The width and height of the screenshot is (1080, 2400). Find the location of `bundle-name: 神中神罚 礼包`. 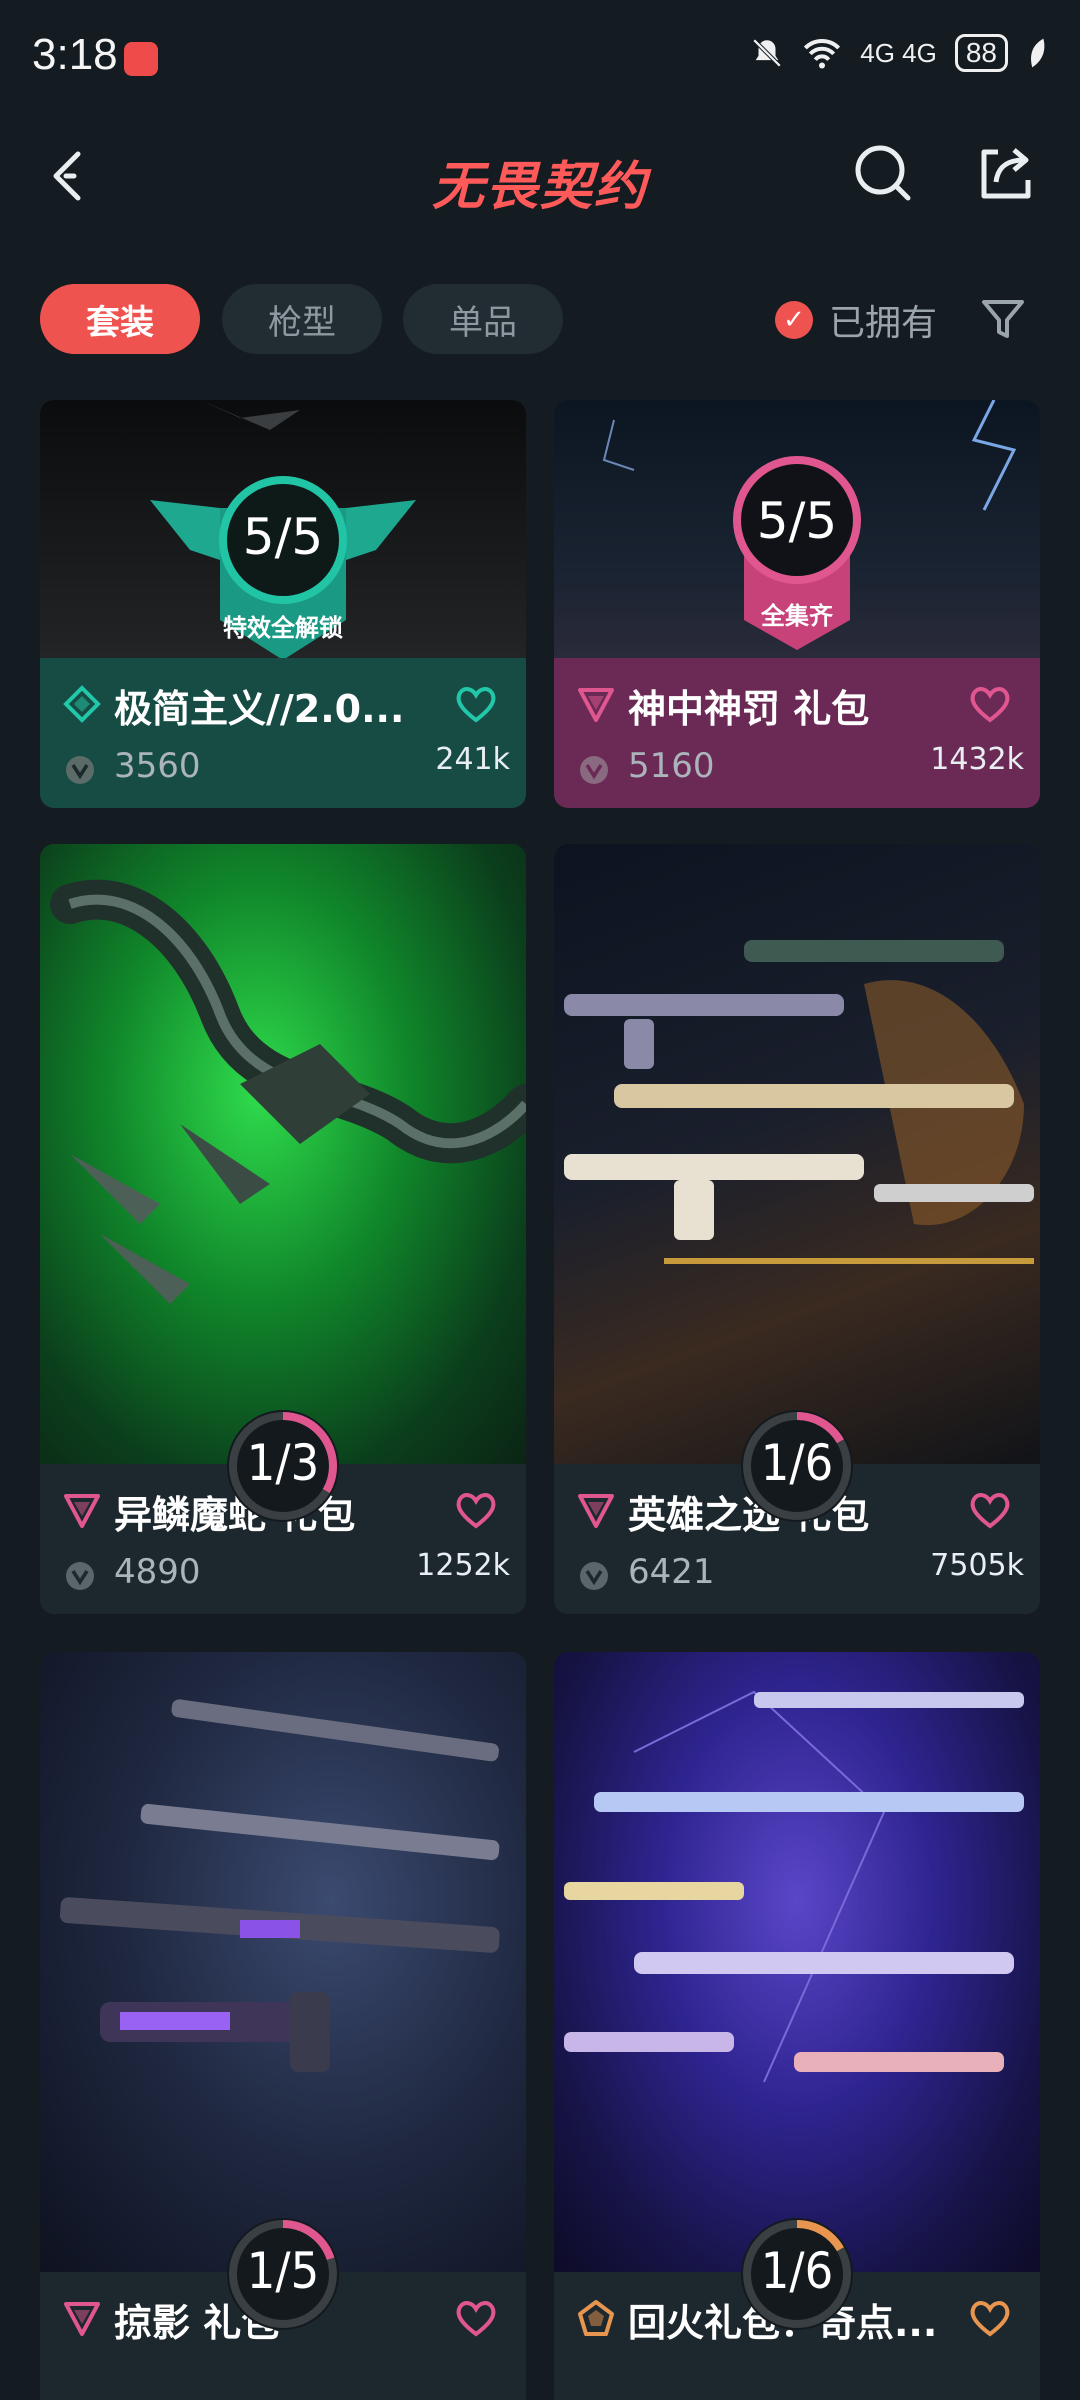

bundle-name: 神中神罚 礼包 is located at coordinates (749, 709).